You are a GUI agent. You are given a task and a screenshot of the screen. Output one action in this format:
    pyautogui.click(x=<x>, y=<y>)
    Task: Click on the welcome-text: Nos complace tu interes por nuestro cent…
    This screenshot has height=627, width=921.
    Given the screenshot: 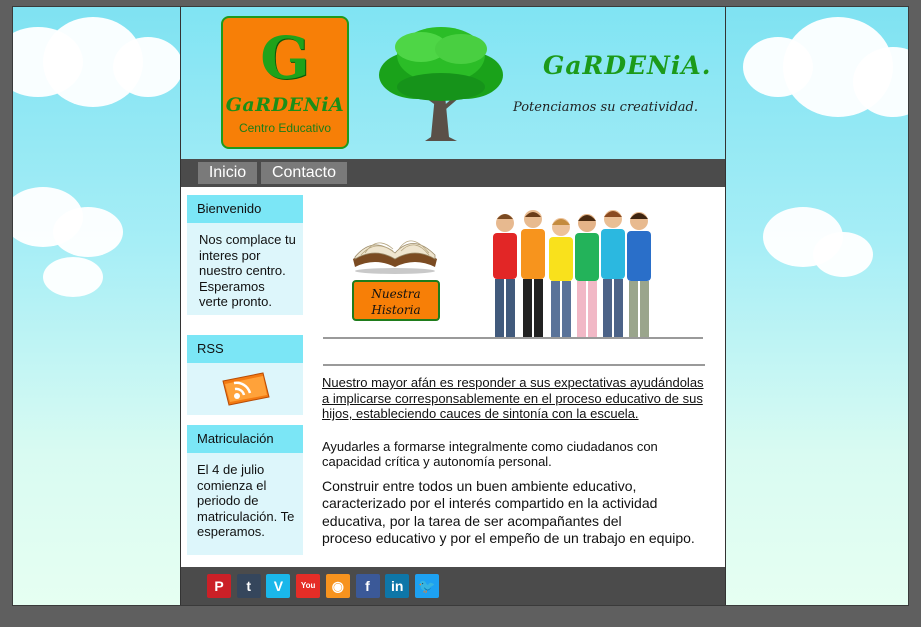 What is the action you would take?
    pyautogui.click(x=247, y=270)
    